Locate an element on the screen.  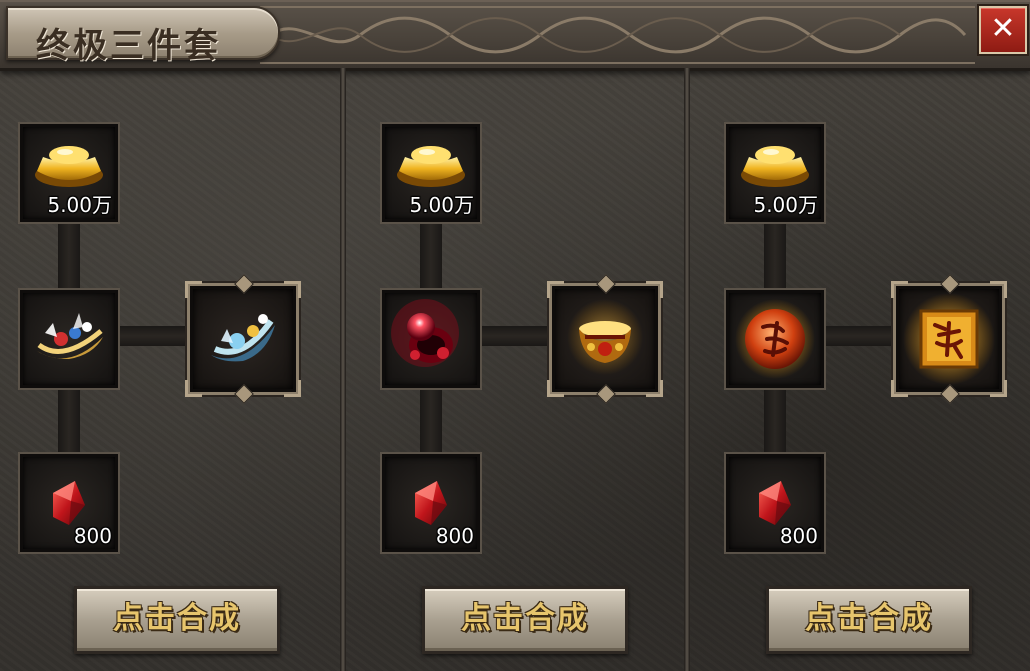
title-bar: 终极三件套 ✕ is located at coordinates (515, 35).